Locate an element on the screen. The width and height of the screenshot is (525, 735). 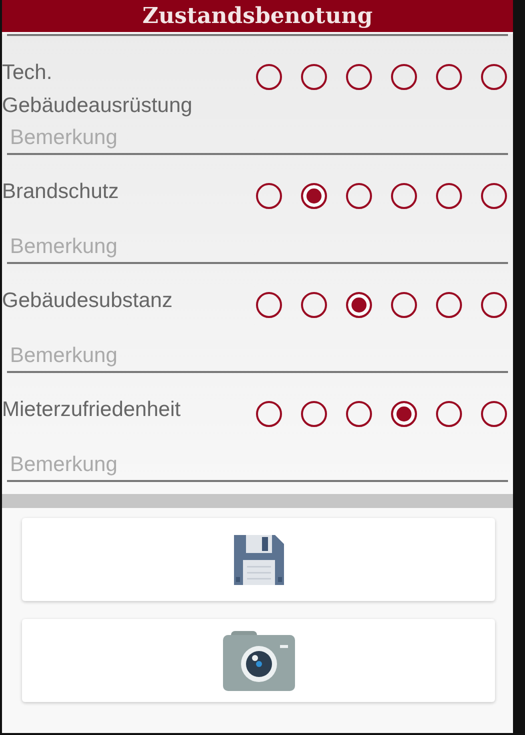
save-button is located at coordinates (258, 559).